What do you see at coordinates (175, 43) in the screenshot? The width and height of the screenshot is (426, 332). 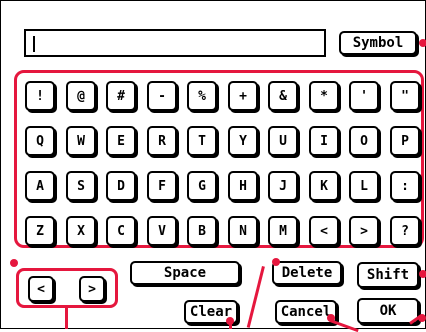 I see `text-input-field` at bounding box center [175, 43].